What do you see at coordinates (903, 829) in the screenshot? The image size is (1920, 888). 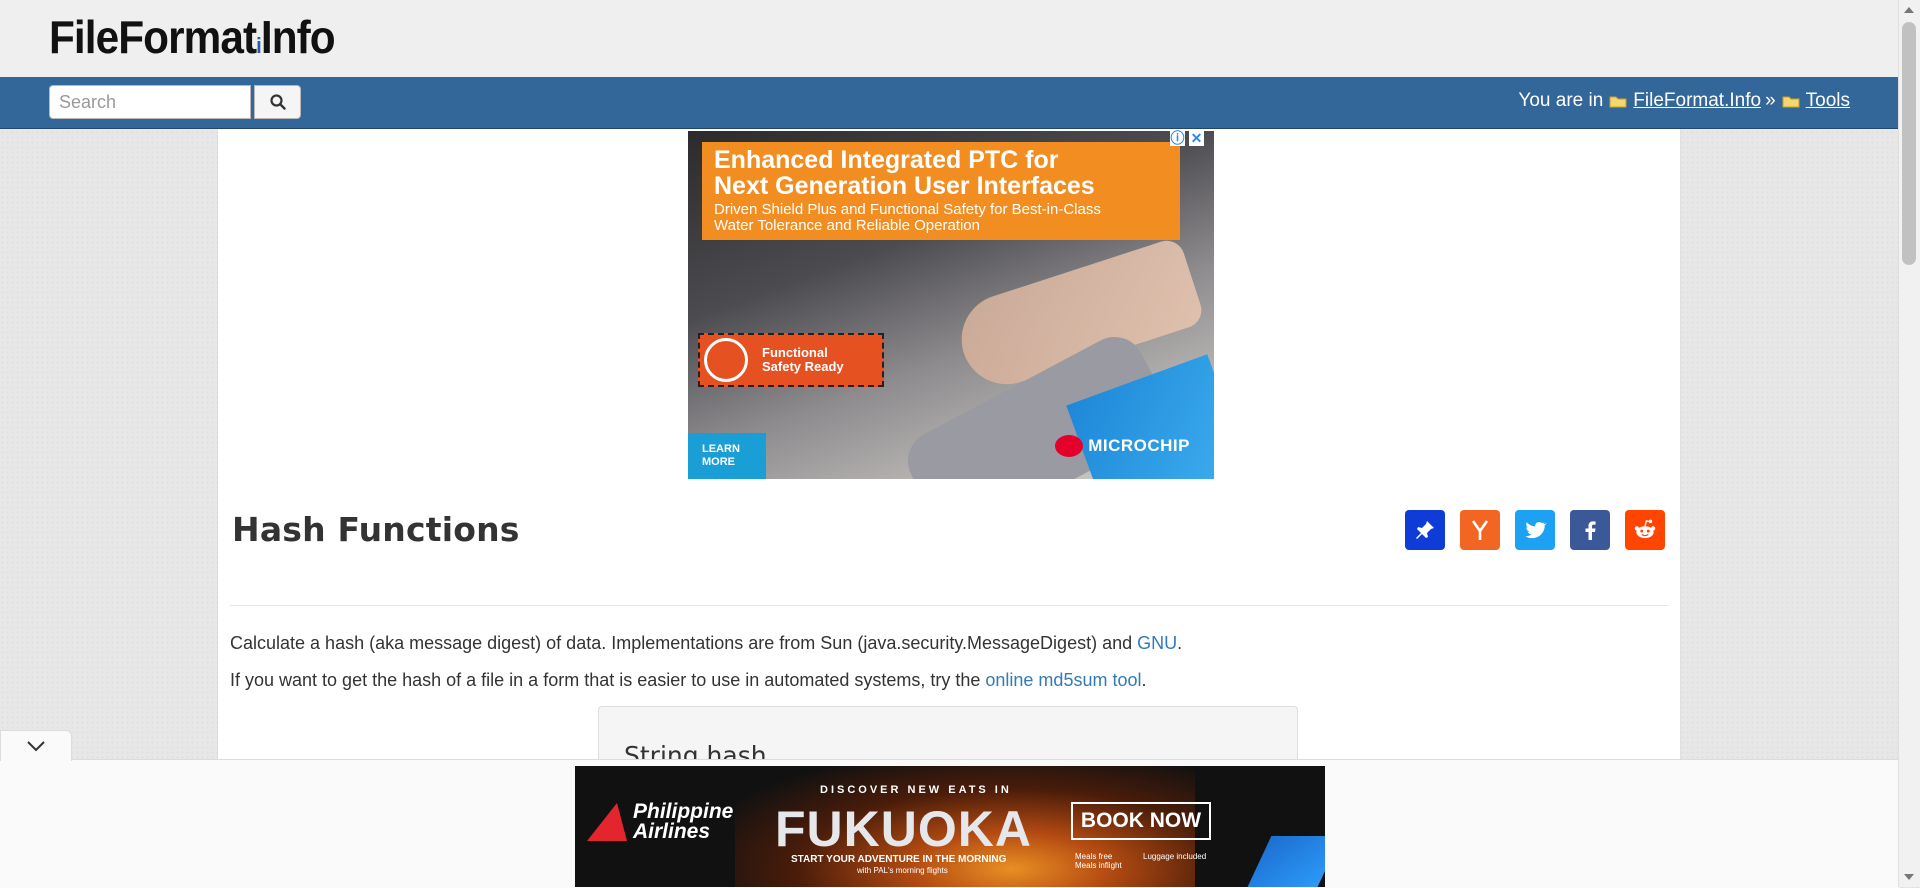 I see `ad-city-text: FUKUOKA` at bounding box center [903, 829].